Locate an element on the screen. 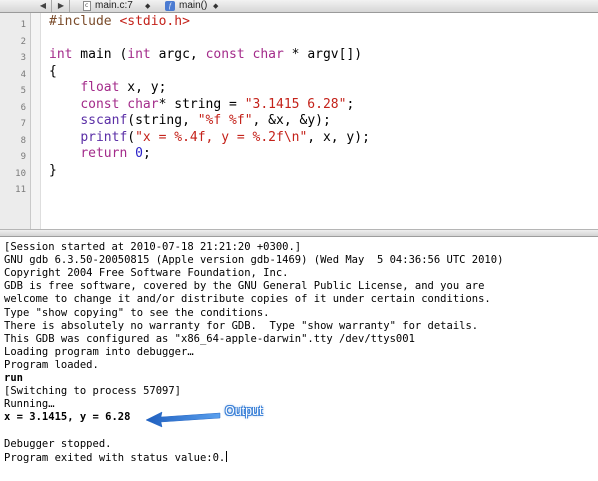  output-arrow-icon is located at coordinates (183, 419).